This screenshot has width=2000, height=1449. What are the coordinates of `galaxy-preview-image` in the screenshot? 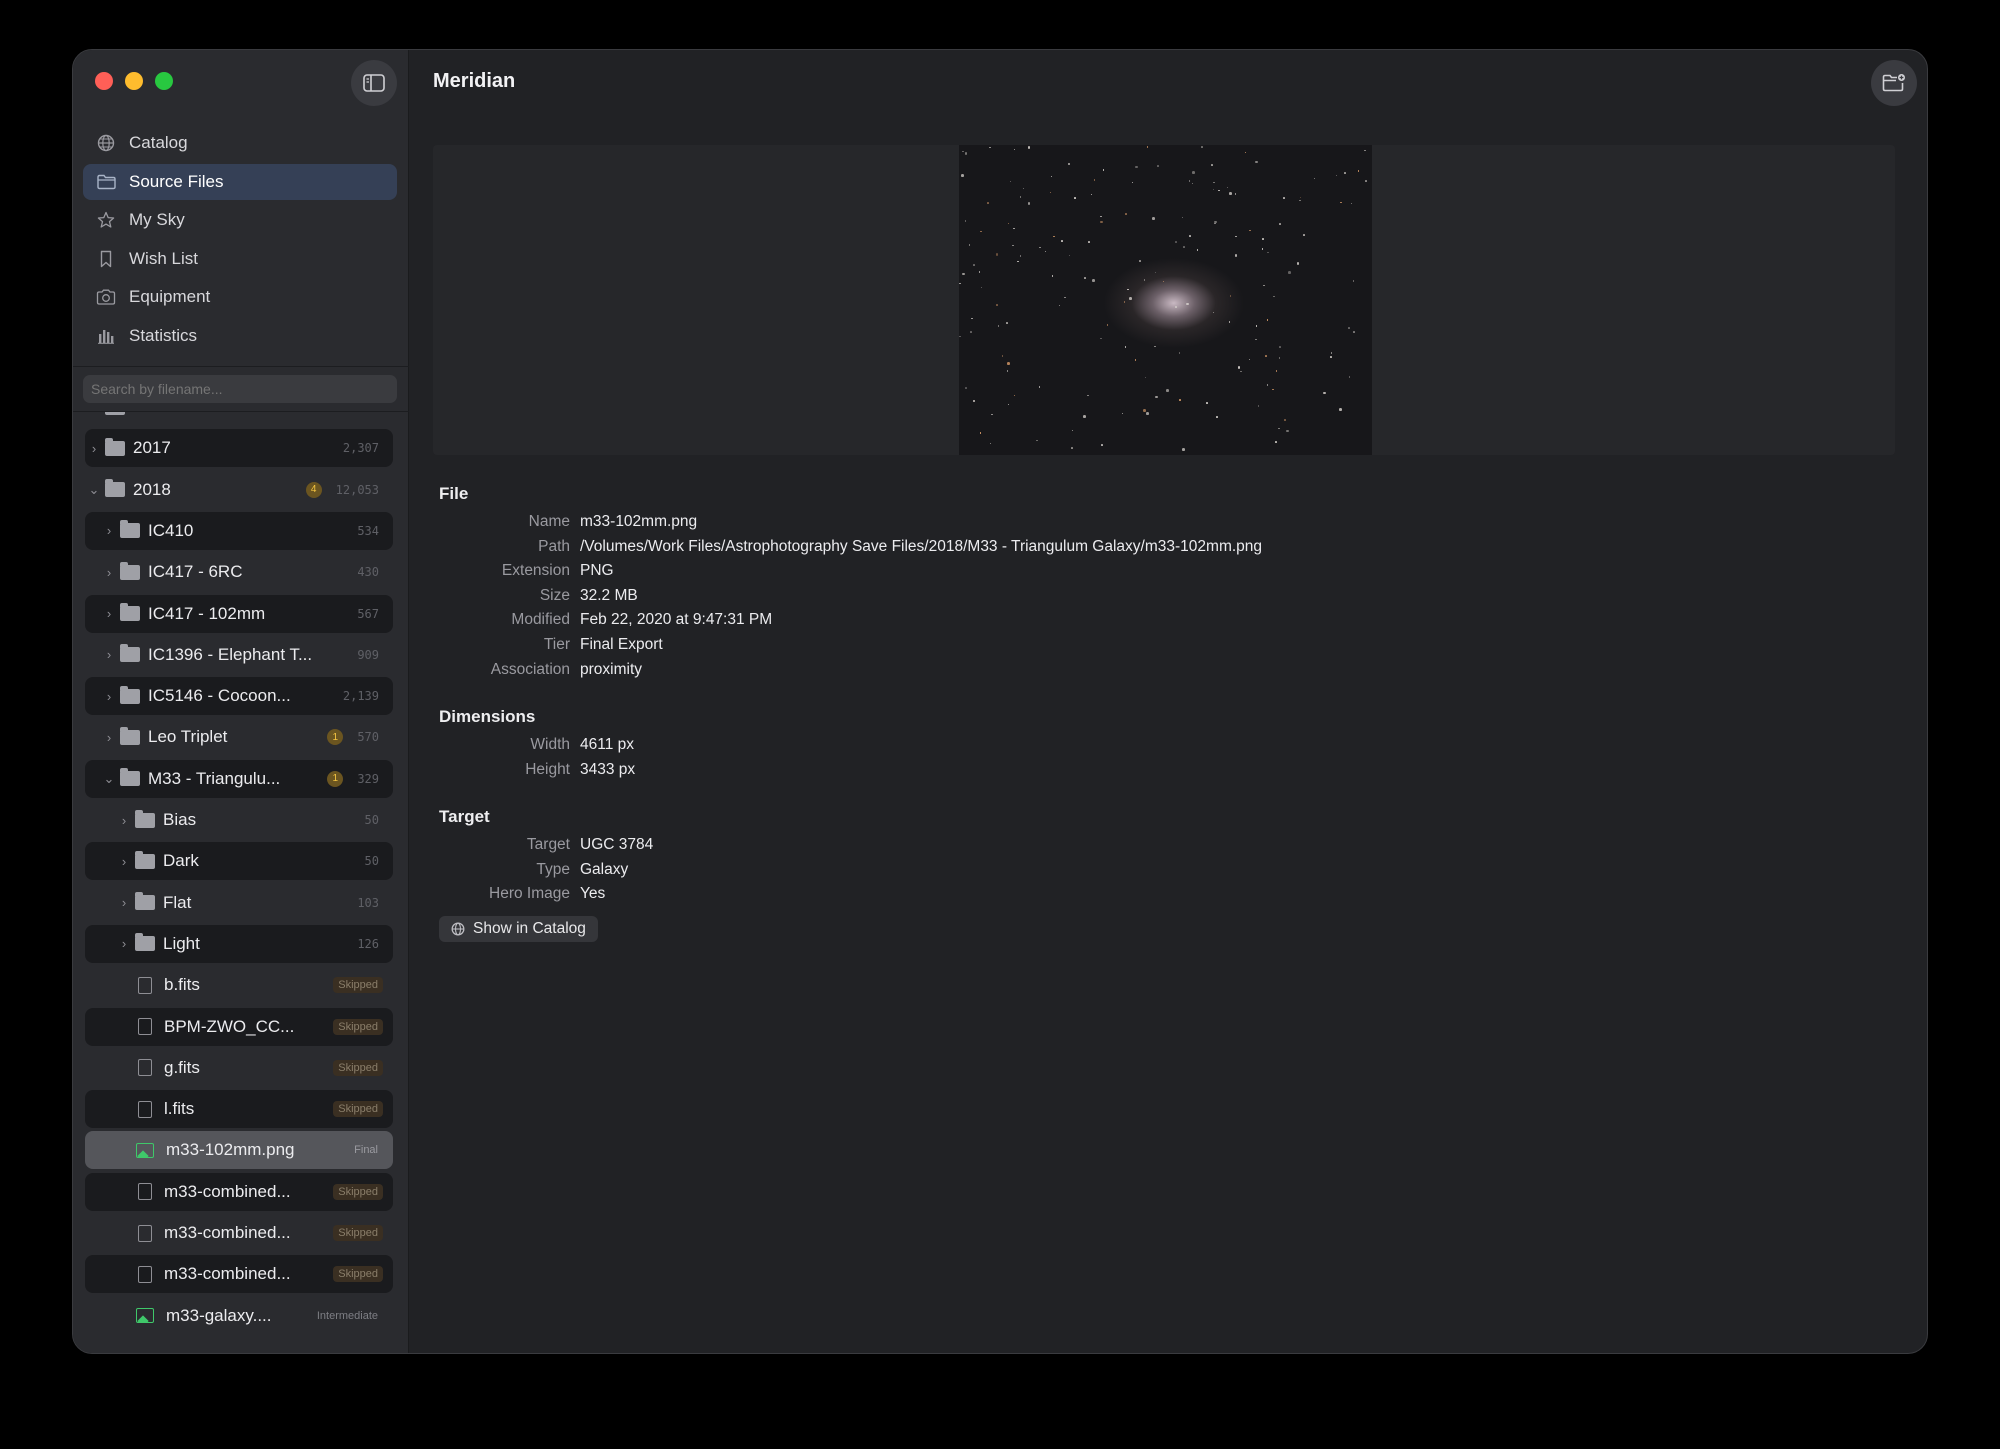 It's located at (1165, 300).